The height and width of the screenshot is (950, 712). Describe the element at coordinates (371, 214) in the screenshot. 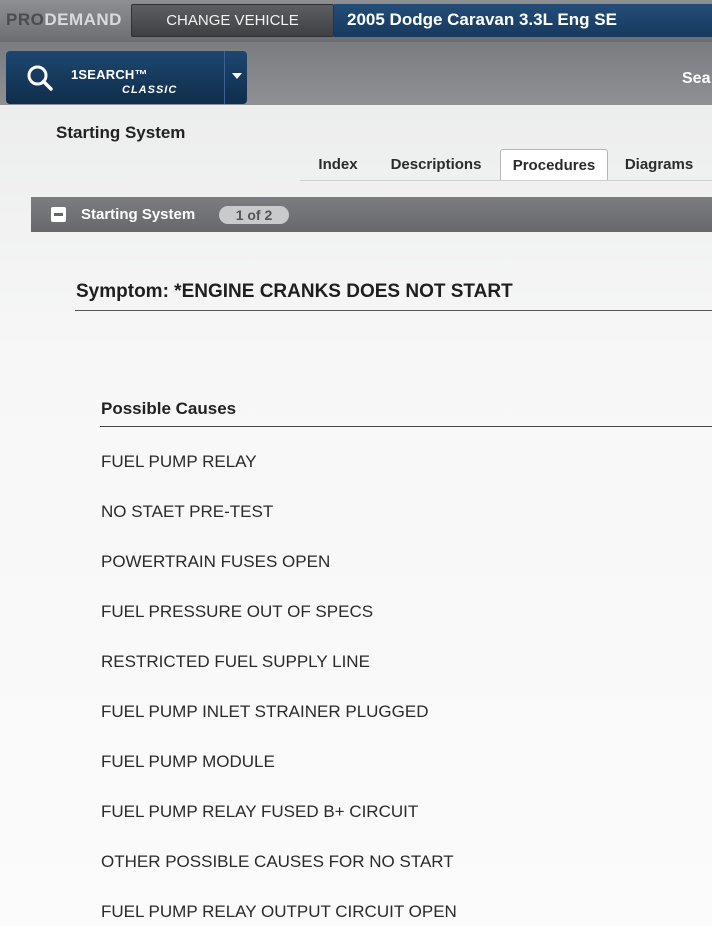

I see `section-header: Starting System 1 of 2` at that location.